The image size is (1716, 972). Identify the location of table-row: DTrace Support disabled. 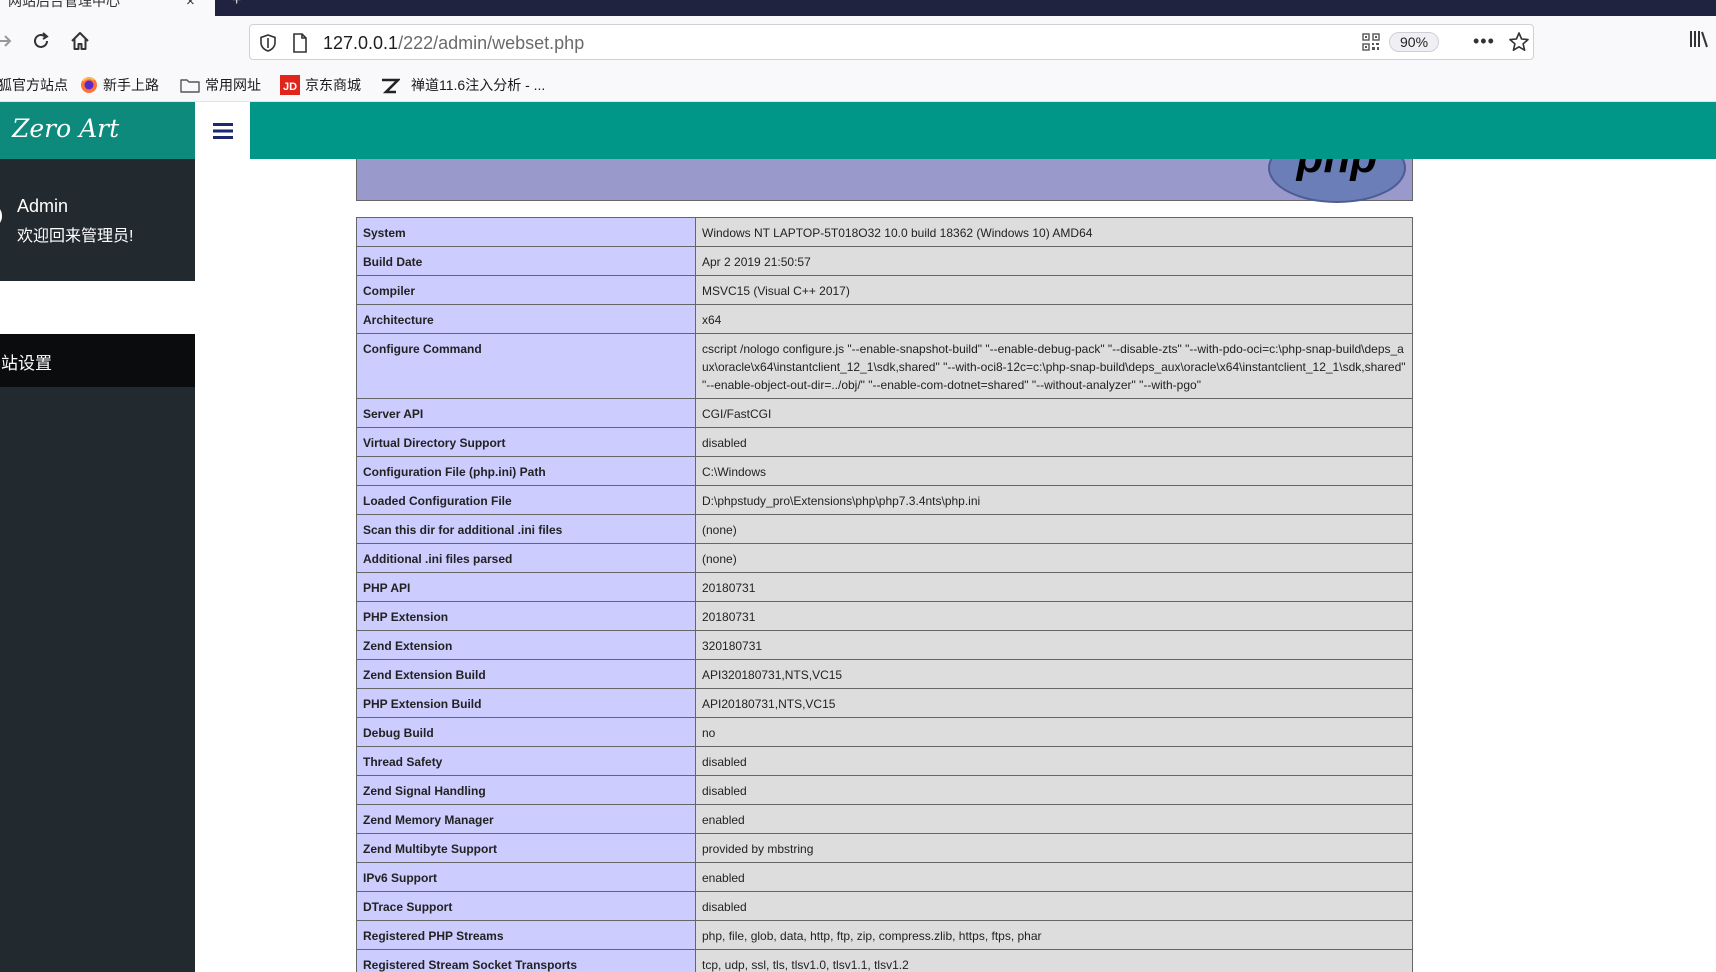
(884, 906).